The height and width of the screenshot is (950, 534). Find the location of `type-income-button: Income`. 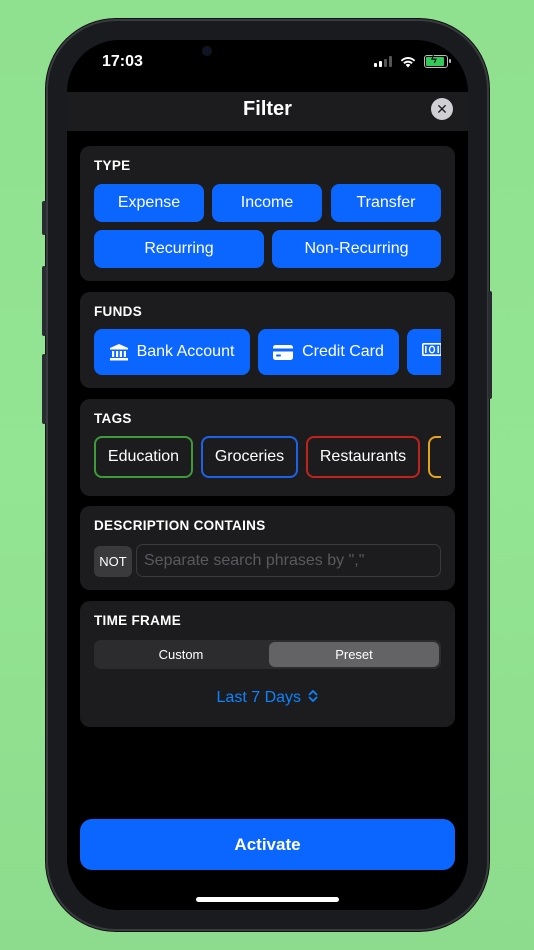

type-income-button: Income is located at coordinates (267, 203).